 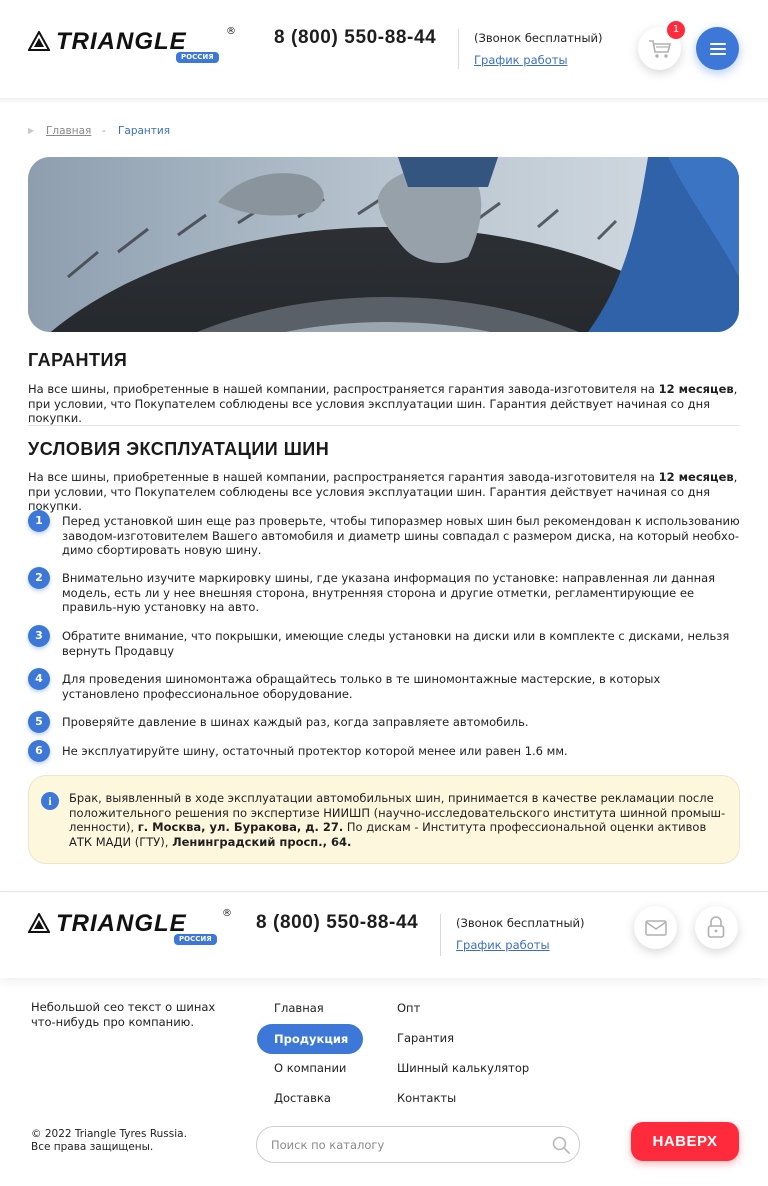 I want to click on header-divider, so click(x=458, y=49).